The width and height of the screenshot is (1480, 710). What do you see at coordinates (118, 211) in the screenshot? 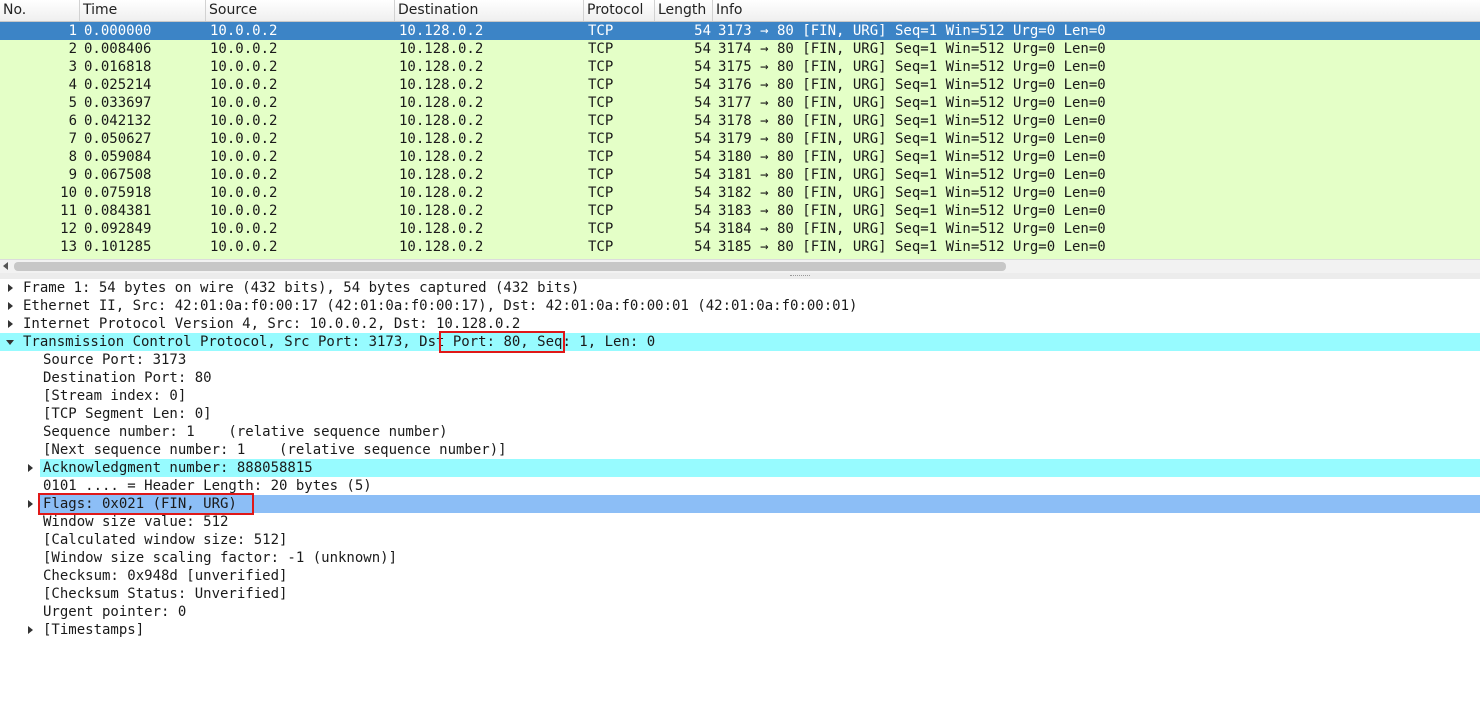
I see `packet-time: 0.084381` at bounding box center [118, 211].